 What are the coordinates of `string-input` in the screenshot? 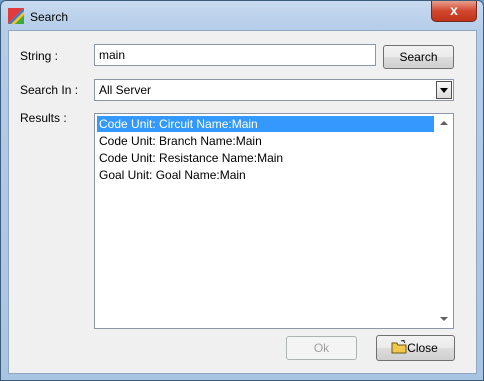 It's located at (234, 55).